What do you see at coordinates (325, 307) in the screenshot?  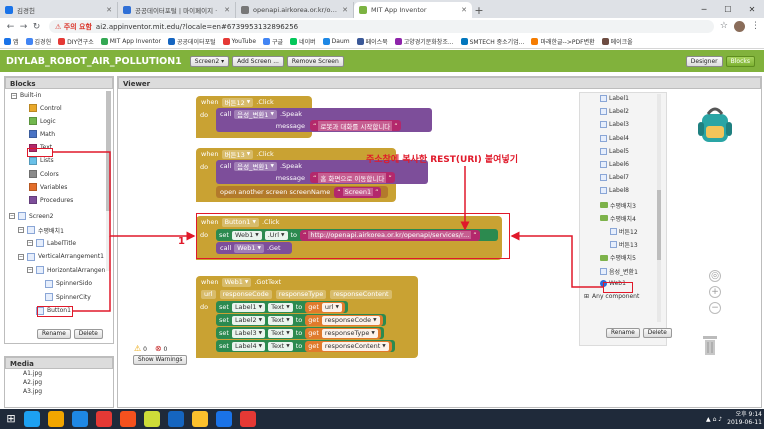 I see `get-parameter-block: get url ▼` at bounding box center [325, 307].